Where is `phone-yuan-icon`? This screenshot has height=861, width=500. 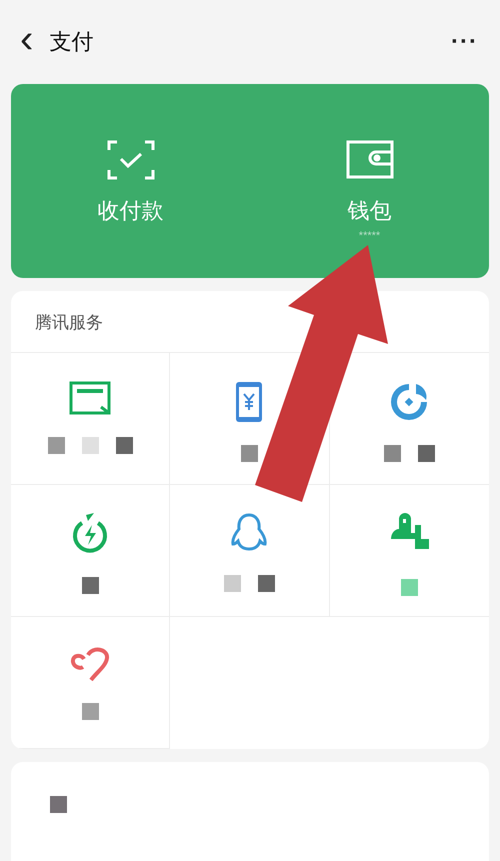 phone-yuan-icon is located at coordinates (249, 402).